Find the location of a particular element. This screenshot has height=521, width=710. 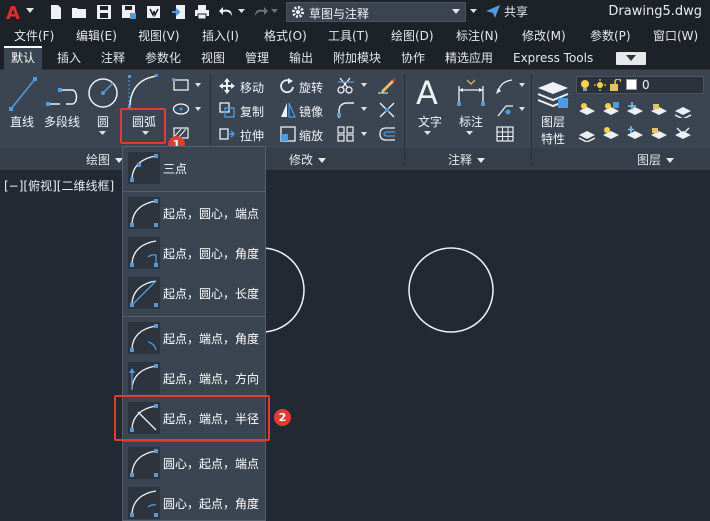

rotate-label: 旋转 is located at coordinates (311, 87).